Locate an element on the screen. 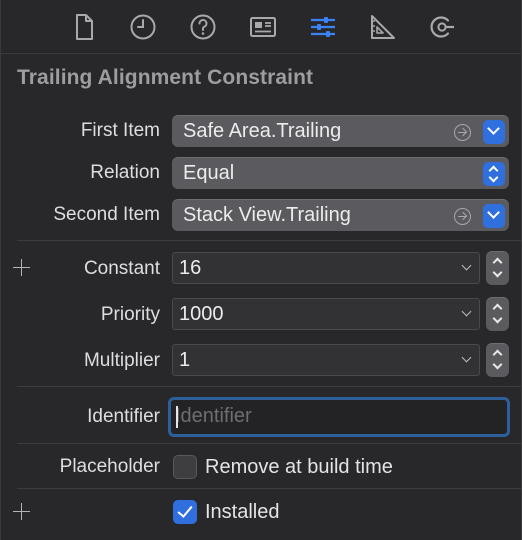 This screenshot has width=522, height=540. section-title: Trailing Alignment Constraint is located at coordinates (165, 77).